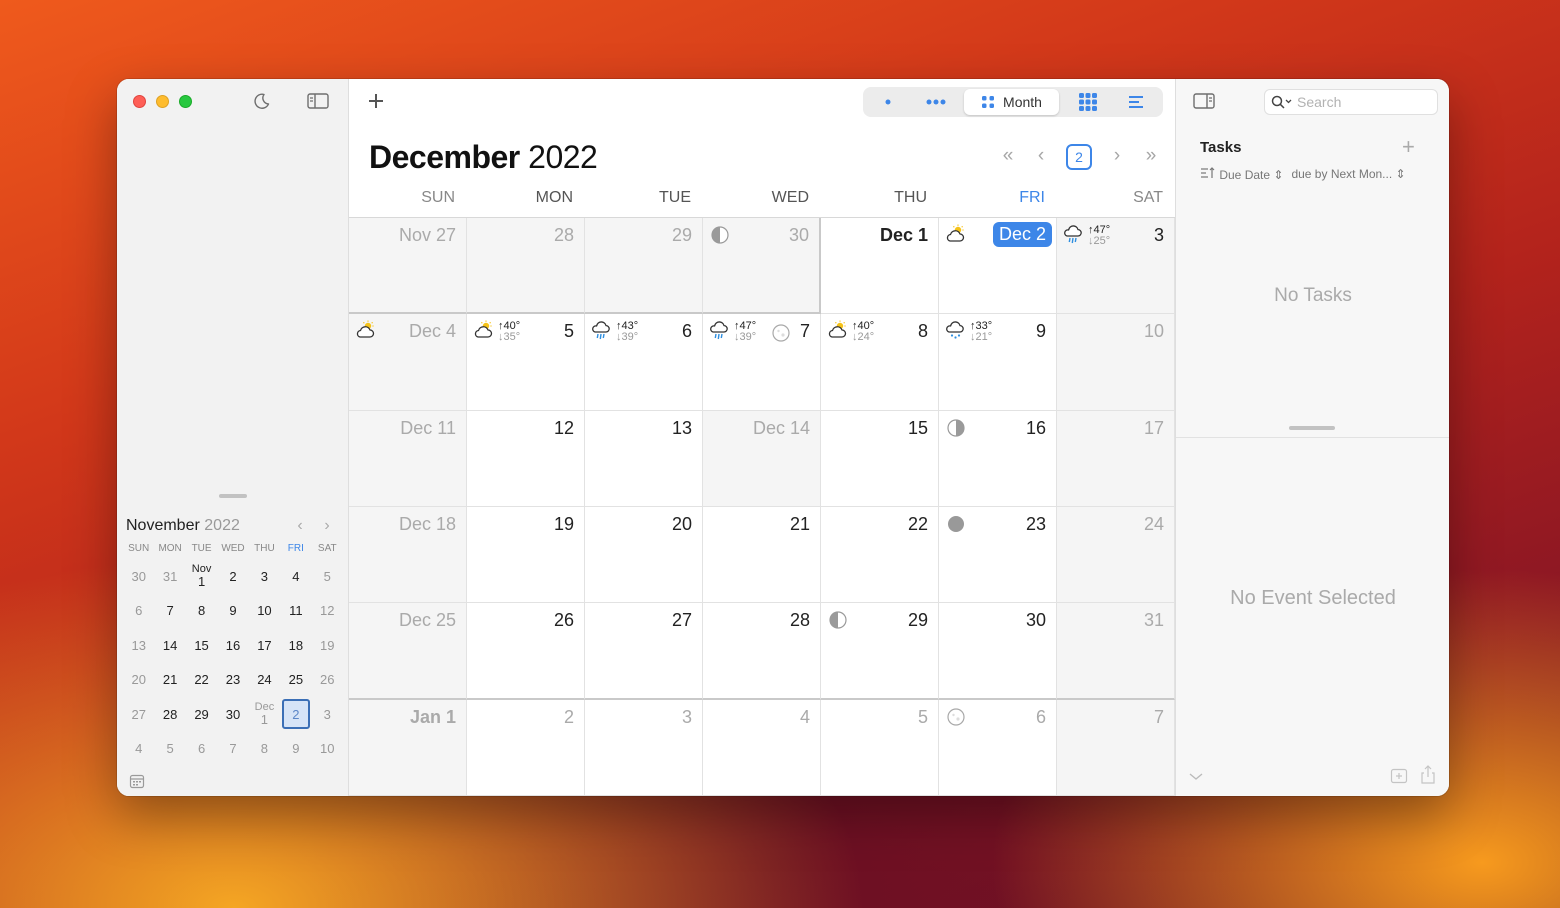  What do you see at coordinates (644, 266) in the screenshot?
I see `day-cell: 29` at bounding box center [644, 266].